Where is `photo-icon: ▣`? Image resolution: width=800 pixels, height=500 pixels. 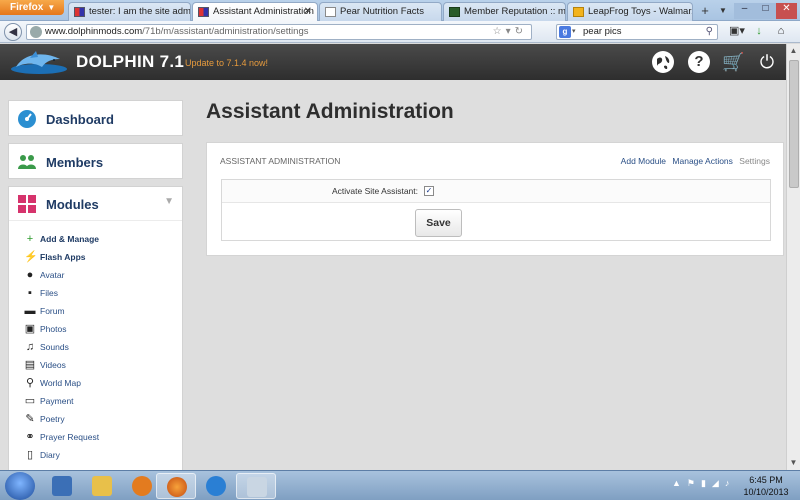 photo-icon: ▣ is located at coordinates (30, 329).